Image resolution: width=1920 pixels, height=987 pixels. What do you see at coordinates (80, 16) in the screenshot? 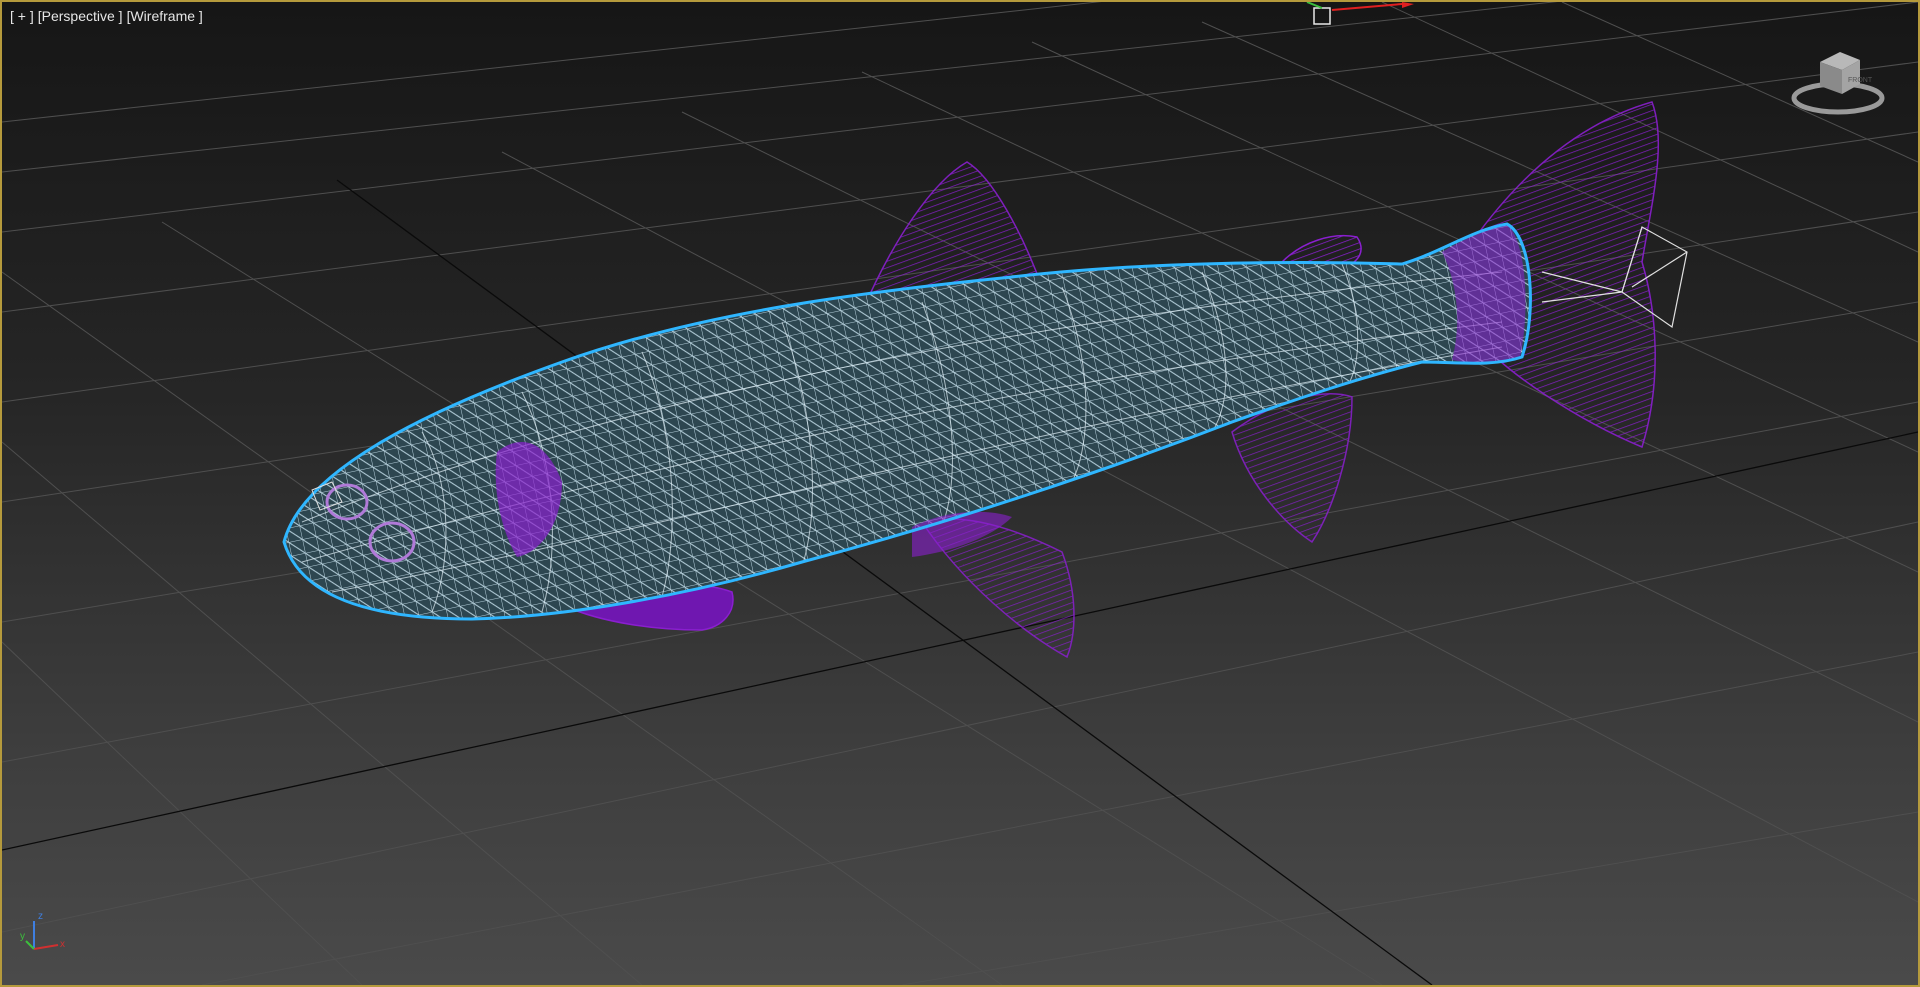
I see `viewport-menu-perspective: [Perspective ]` at bounding box center [80, 16].